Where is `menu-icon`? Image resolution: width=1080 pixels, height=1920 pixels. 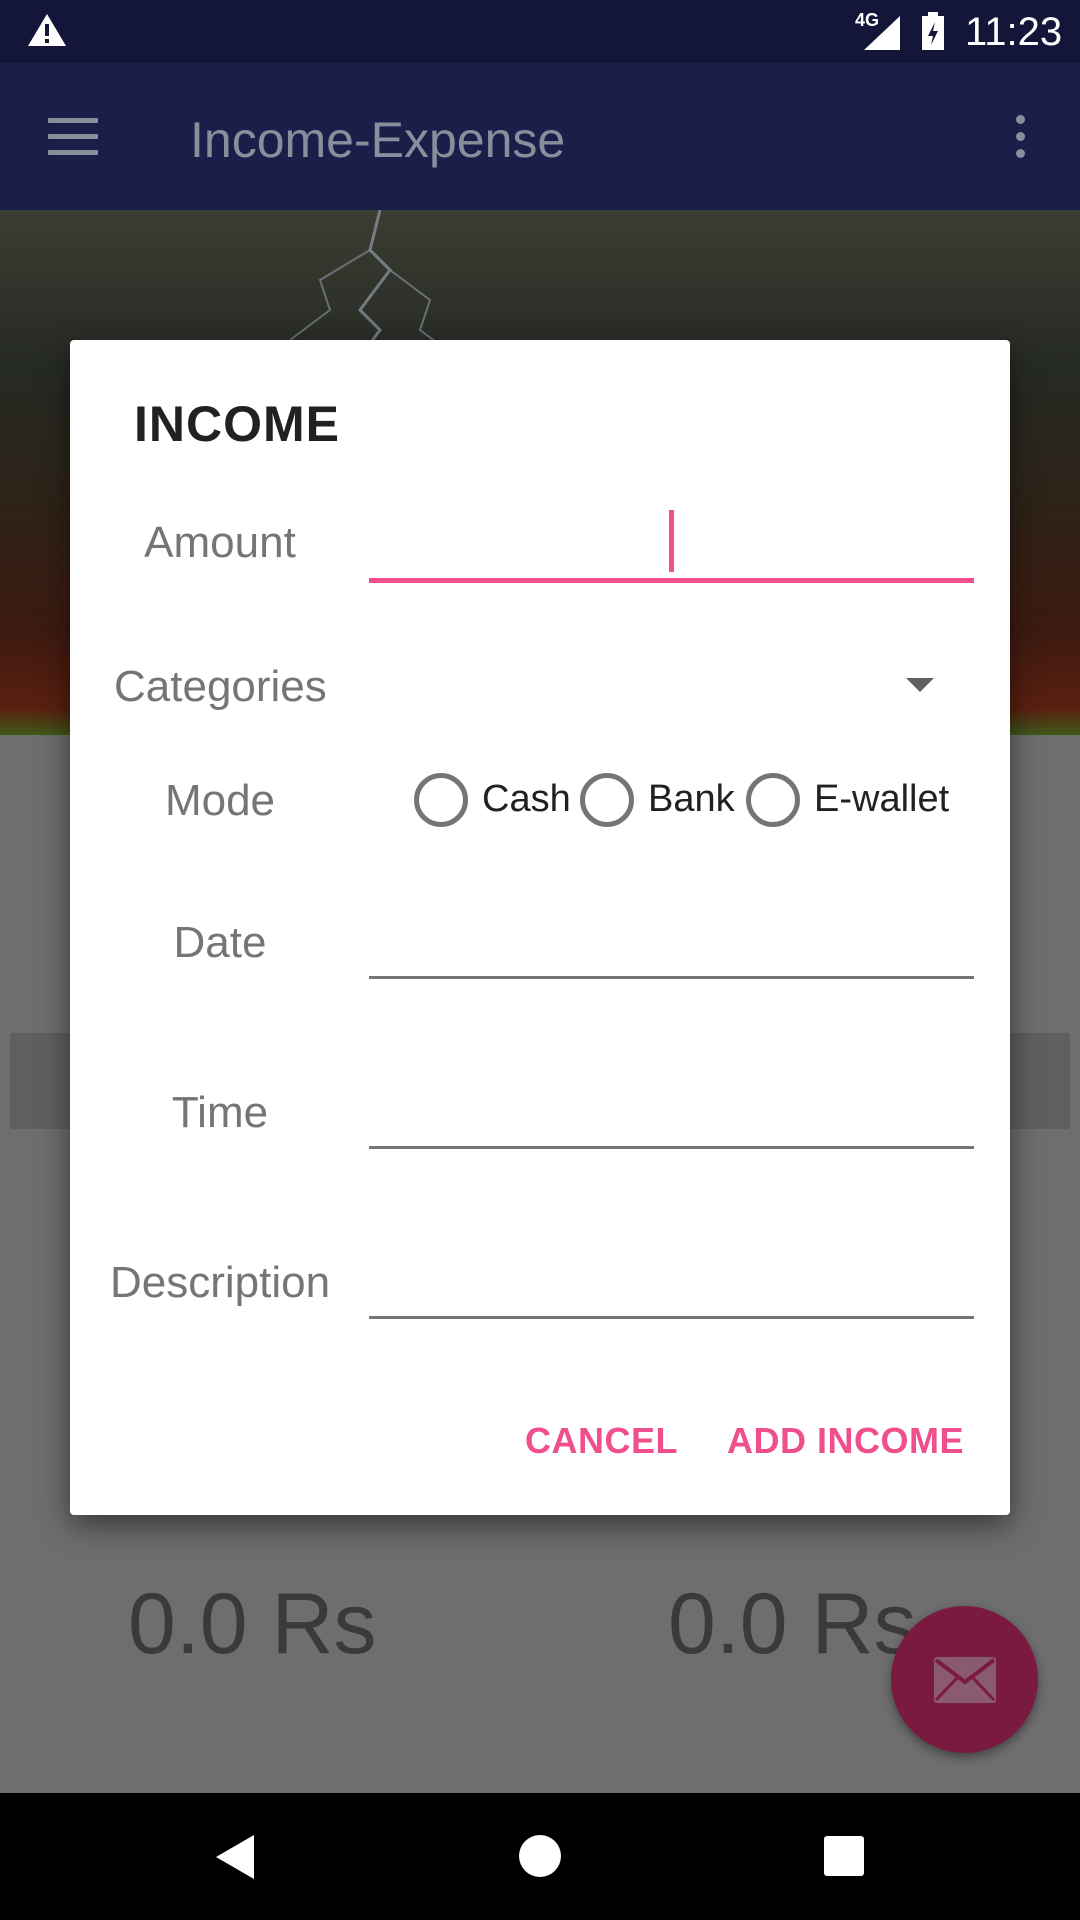 menu-icon is located at coordinates (73, 137).